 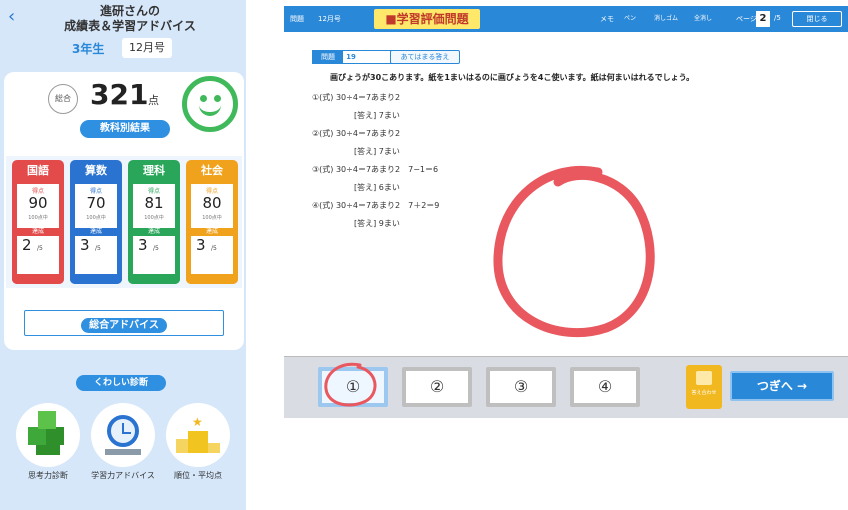 I want to click on option-answer: [答え] 9まい, so click(x=377, y=223).